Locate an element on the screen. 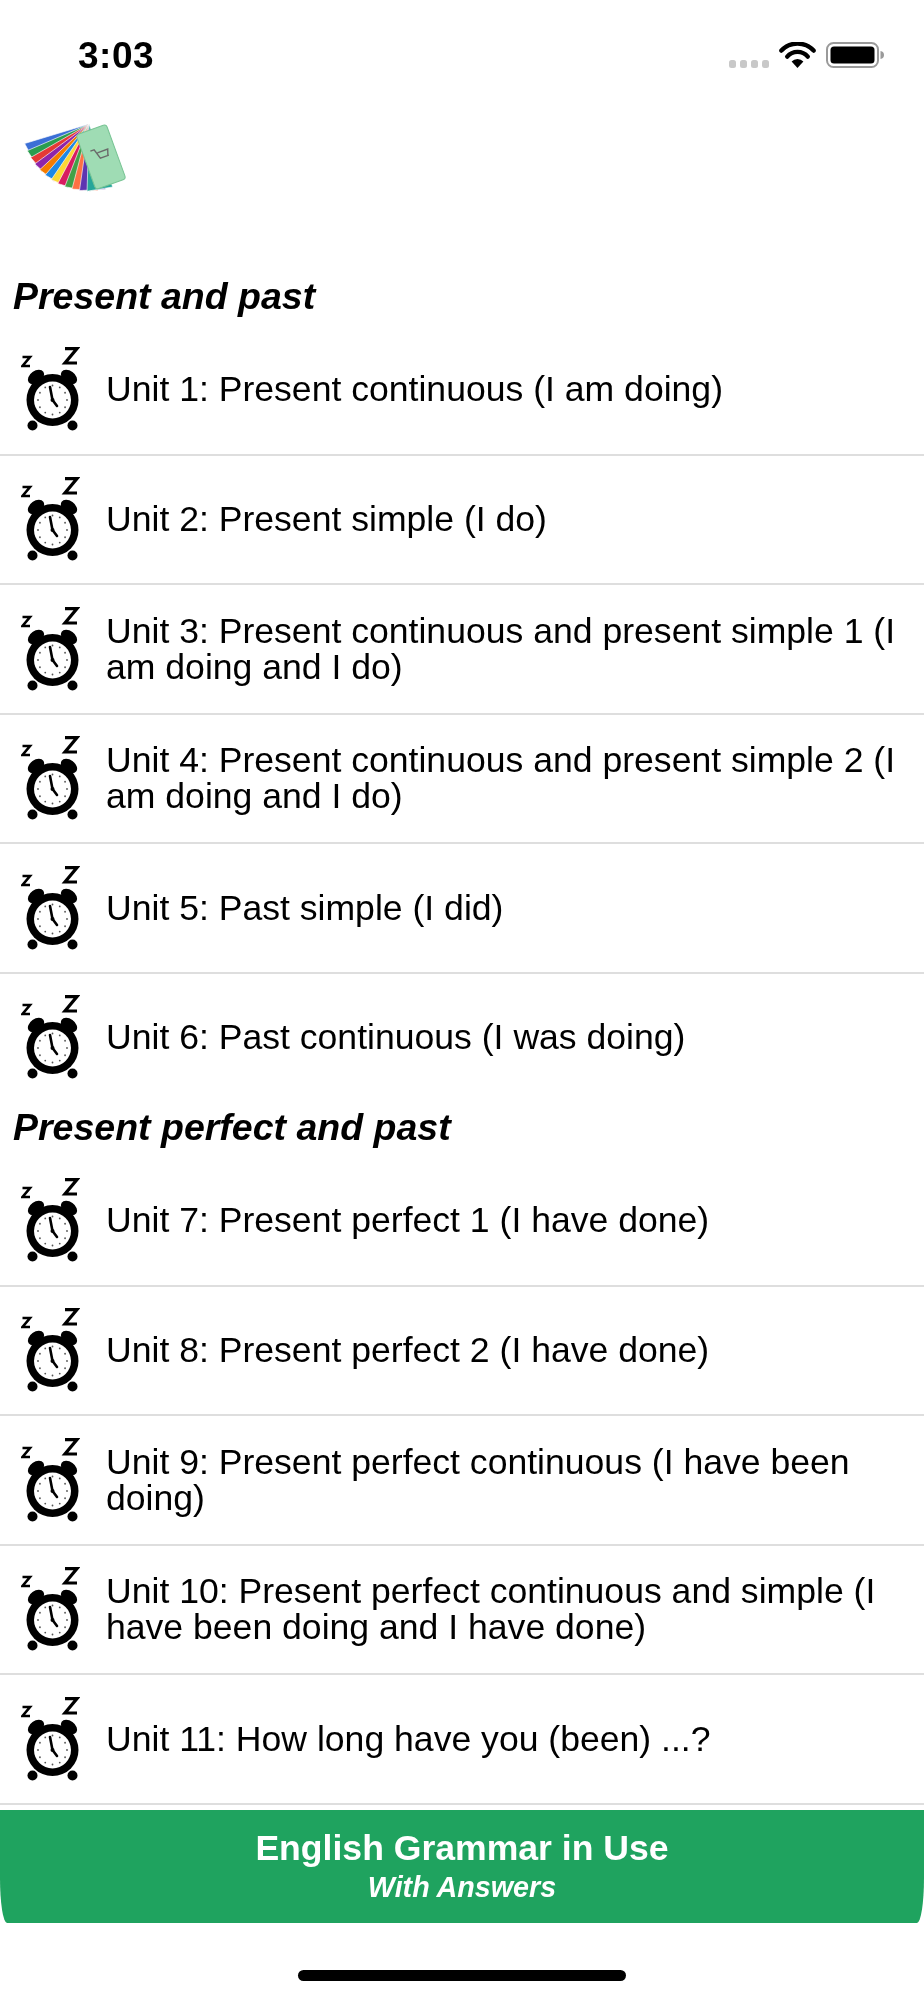 The width and height of the screenshot is (924, 2000). unit-list-item: Unit 6: Past continuous (I was doing) is located at coordinates (462, 1036).